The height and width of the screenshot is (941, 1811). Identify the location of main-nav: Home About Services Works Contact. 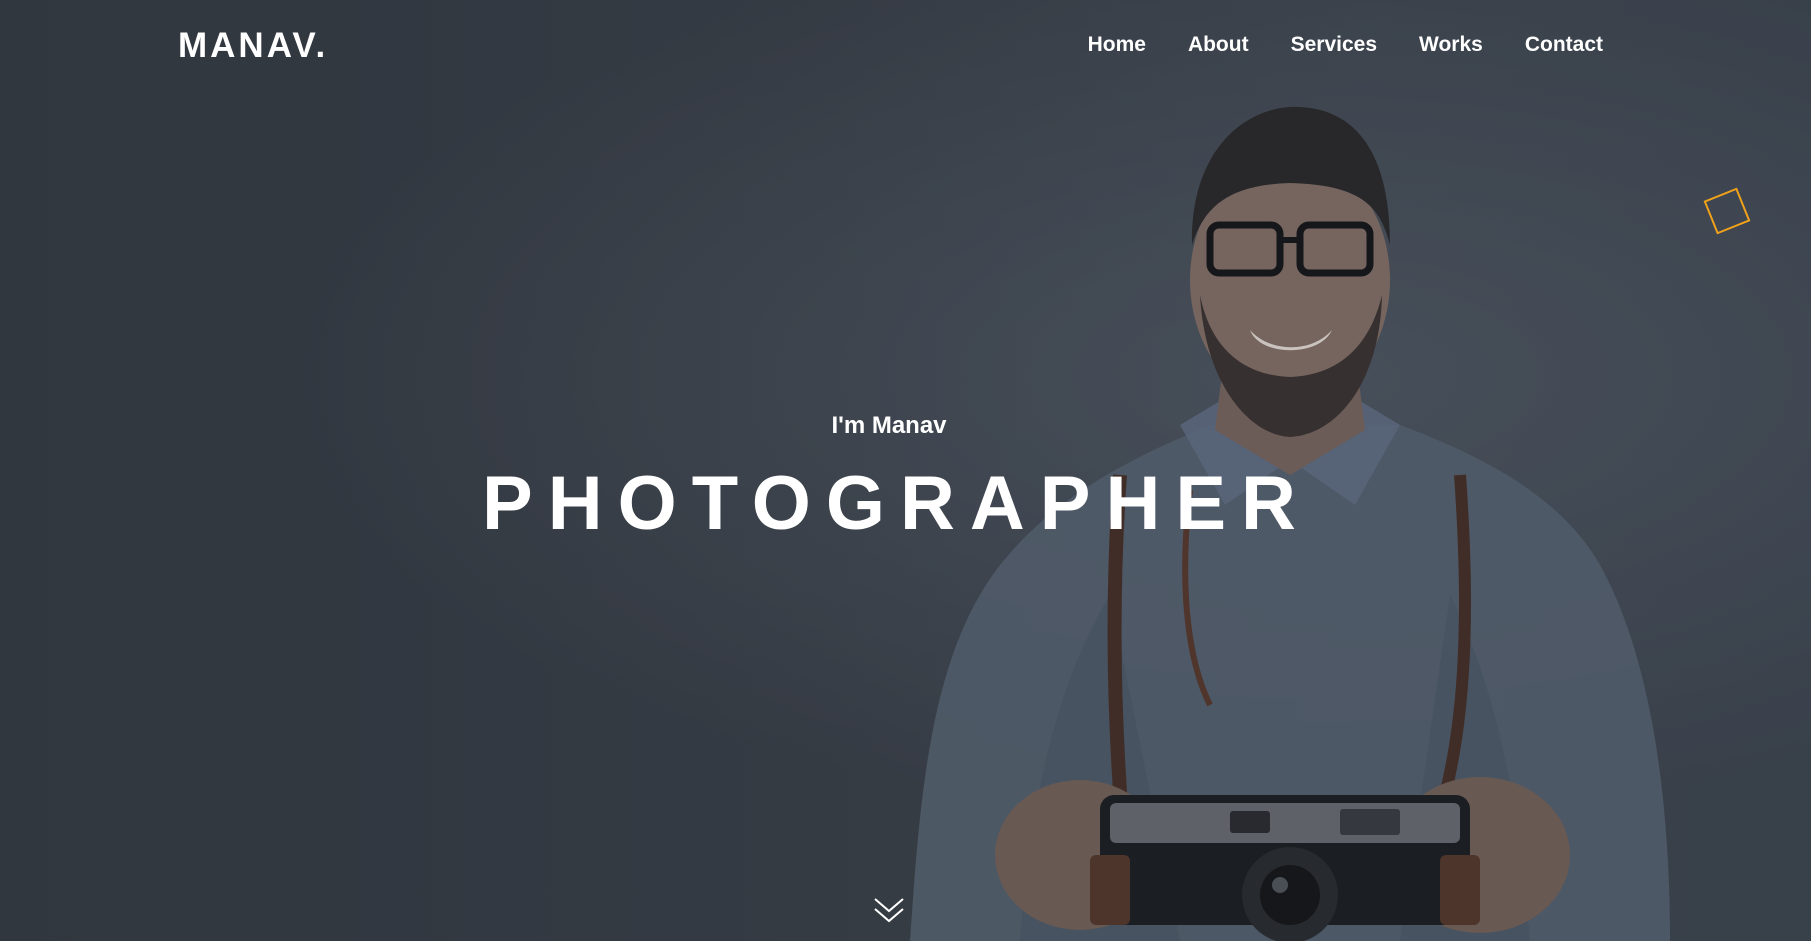
(1345, 45).